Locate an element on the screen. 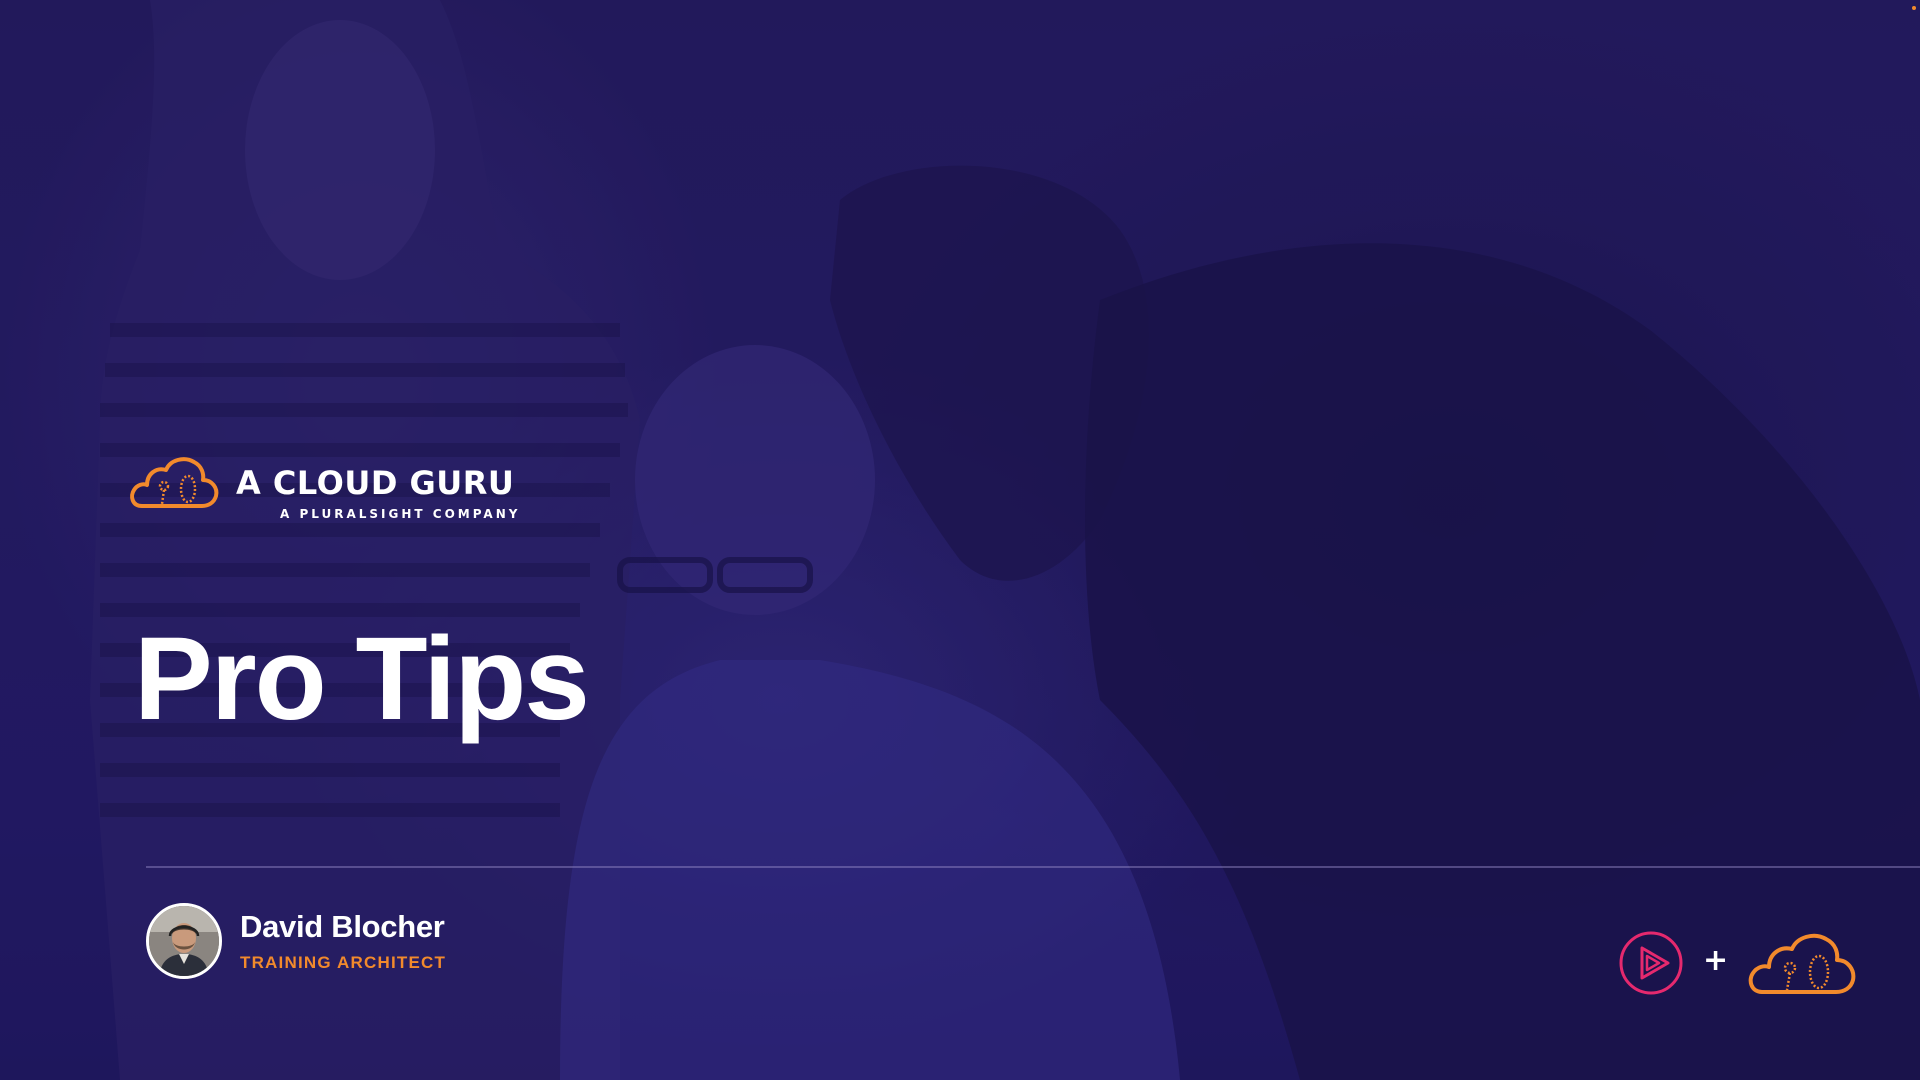 The image size is (1920, 1080). presenter-avatar is located at coordinates (184, 941).